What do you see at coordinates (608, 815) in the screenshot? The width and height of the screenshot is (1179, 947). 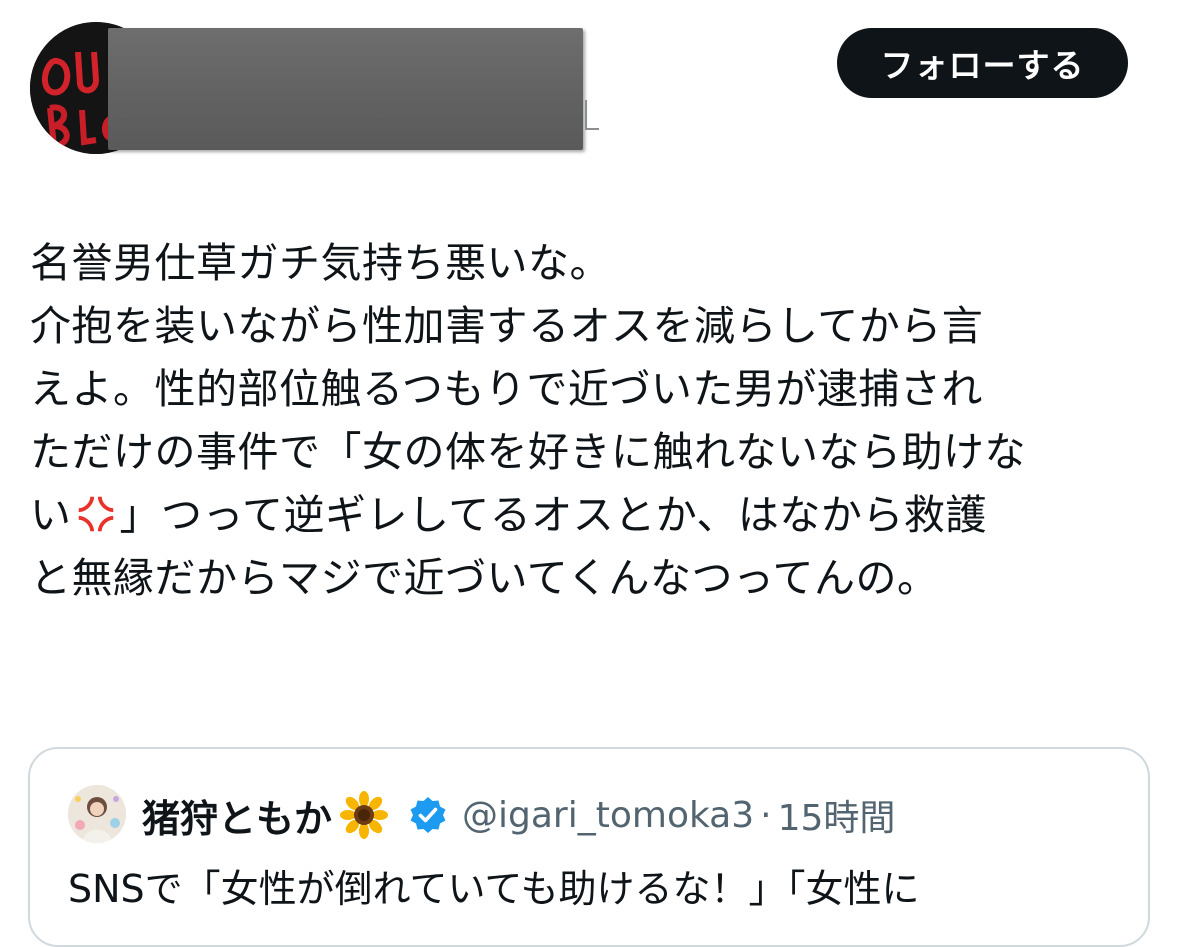 I see `quoted-author-handle: @igari_tomoka3` at bounding box center [608, 815].